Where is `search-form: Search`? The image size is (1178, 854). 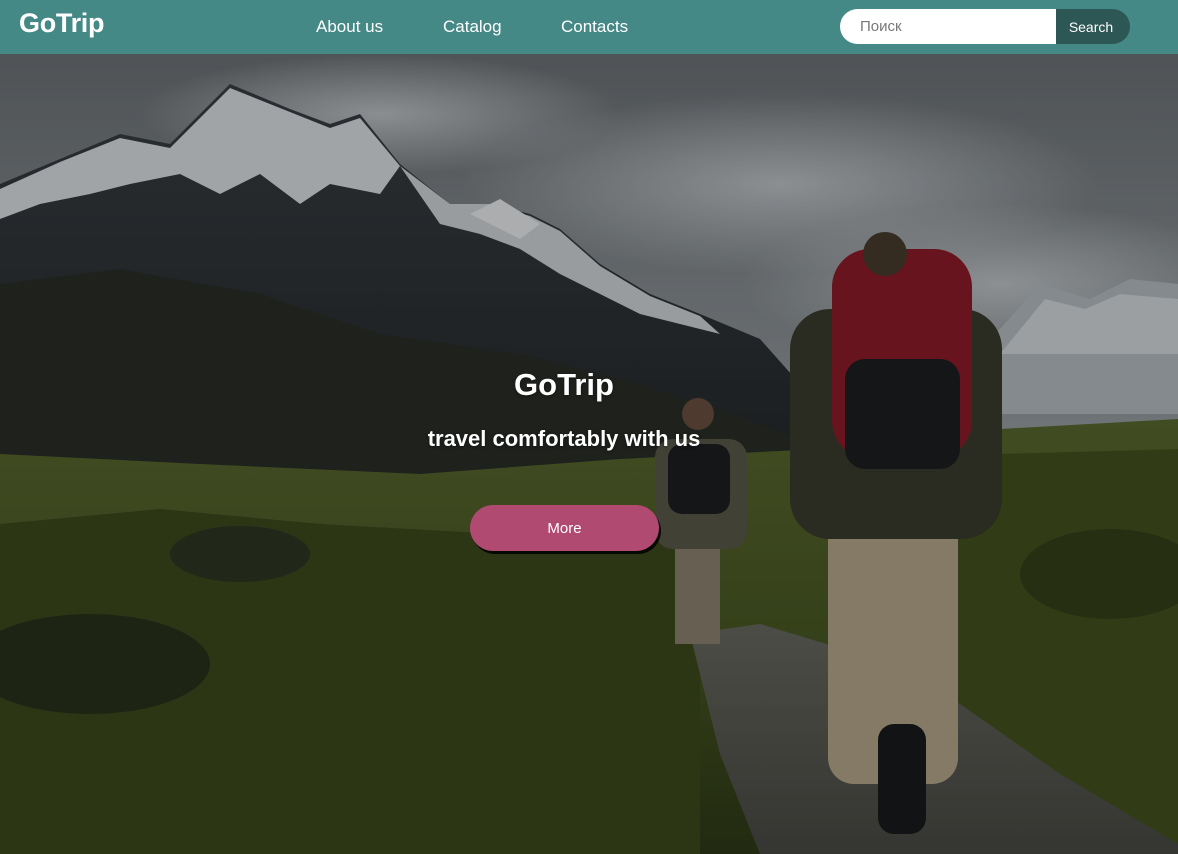 search-form: Search is located at coordinates (985, 26).